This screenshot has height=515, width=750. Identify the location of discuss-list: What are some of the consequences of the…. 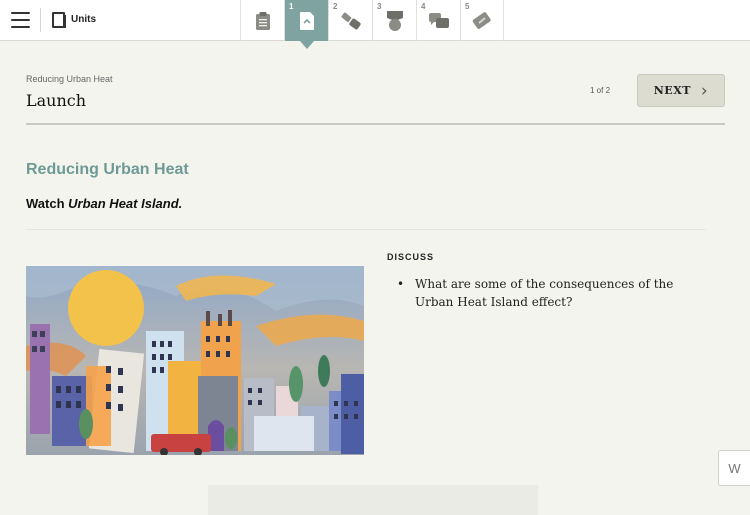
(552, 293).